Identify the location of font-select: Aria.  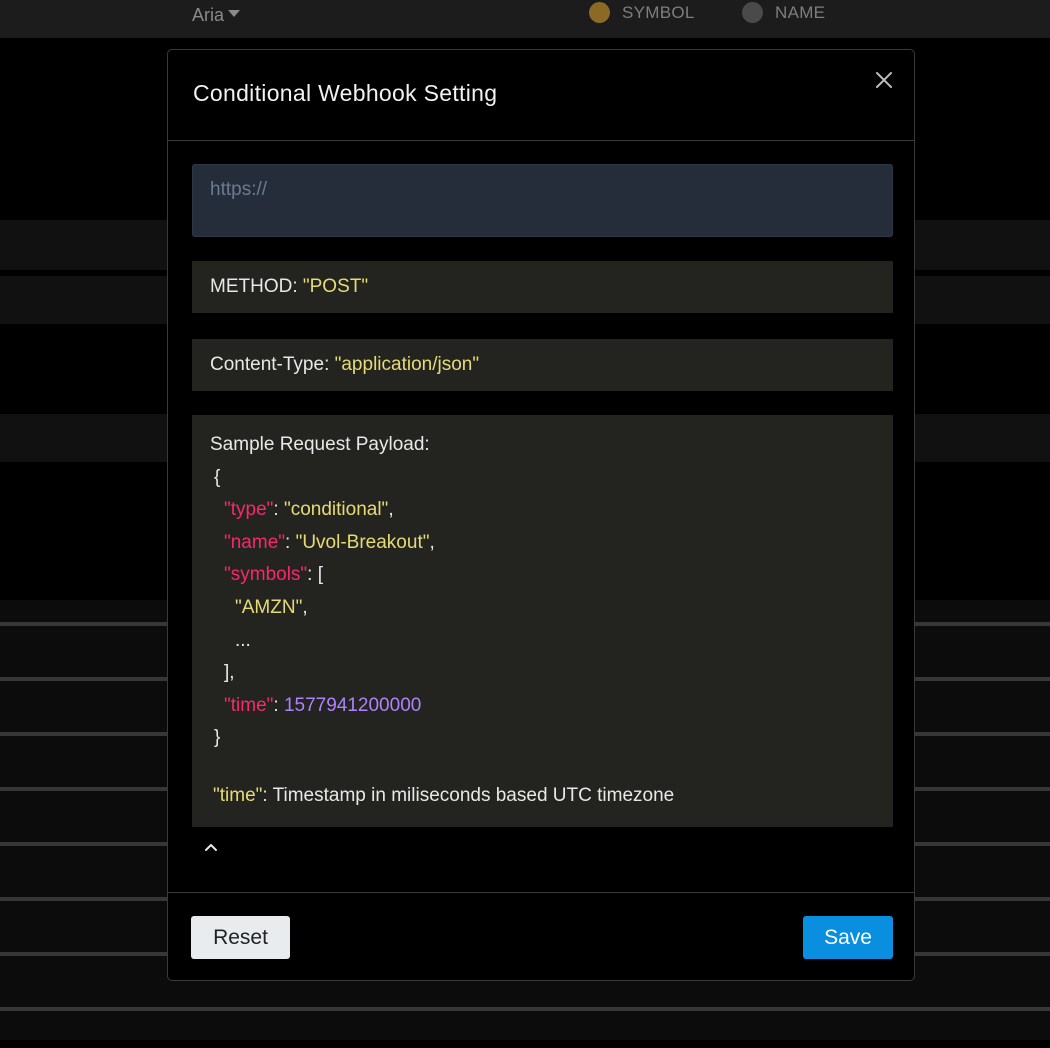
(216, 15).